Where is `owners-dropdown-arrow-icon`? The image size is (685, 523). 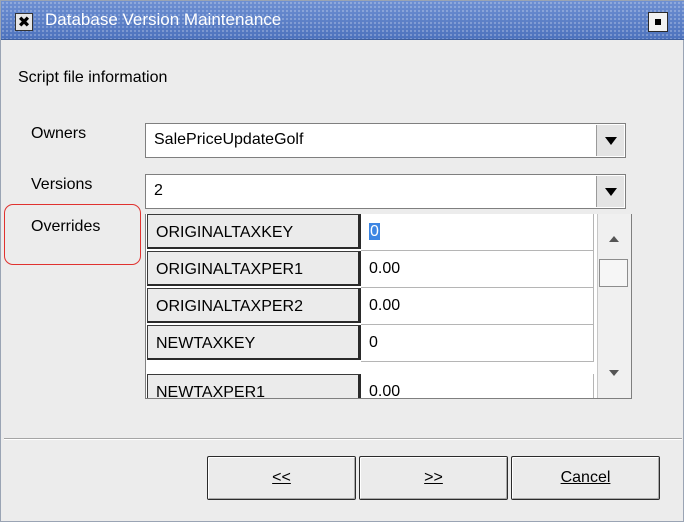
owners-dropdown-arrow-icon is located at coordinates (610, 140).